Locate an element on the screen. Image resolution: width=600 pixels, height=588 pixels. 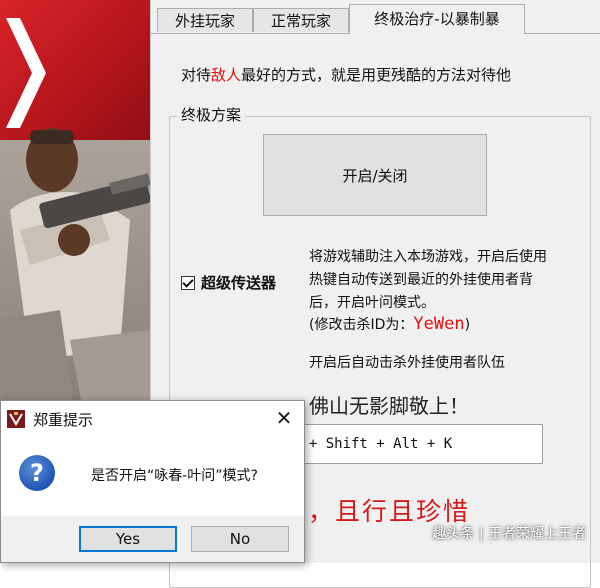
intro-suffix: 最好的方式，就是用更残酷的方法对待他 is located at coordinates (376, 75).